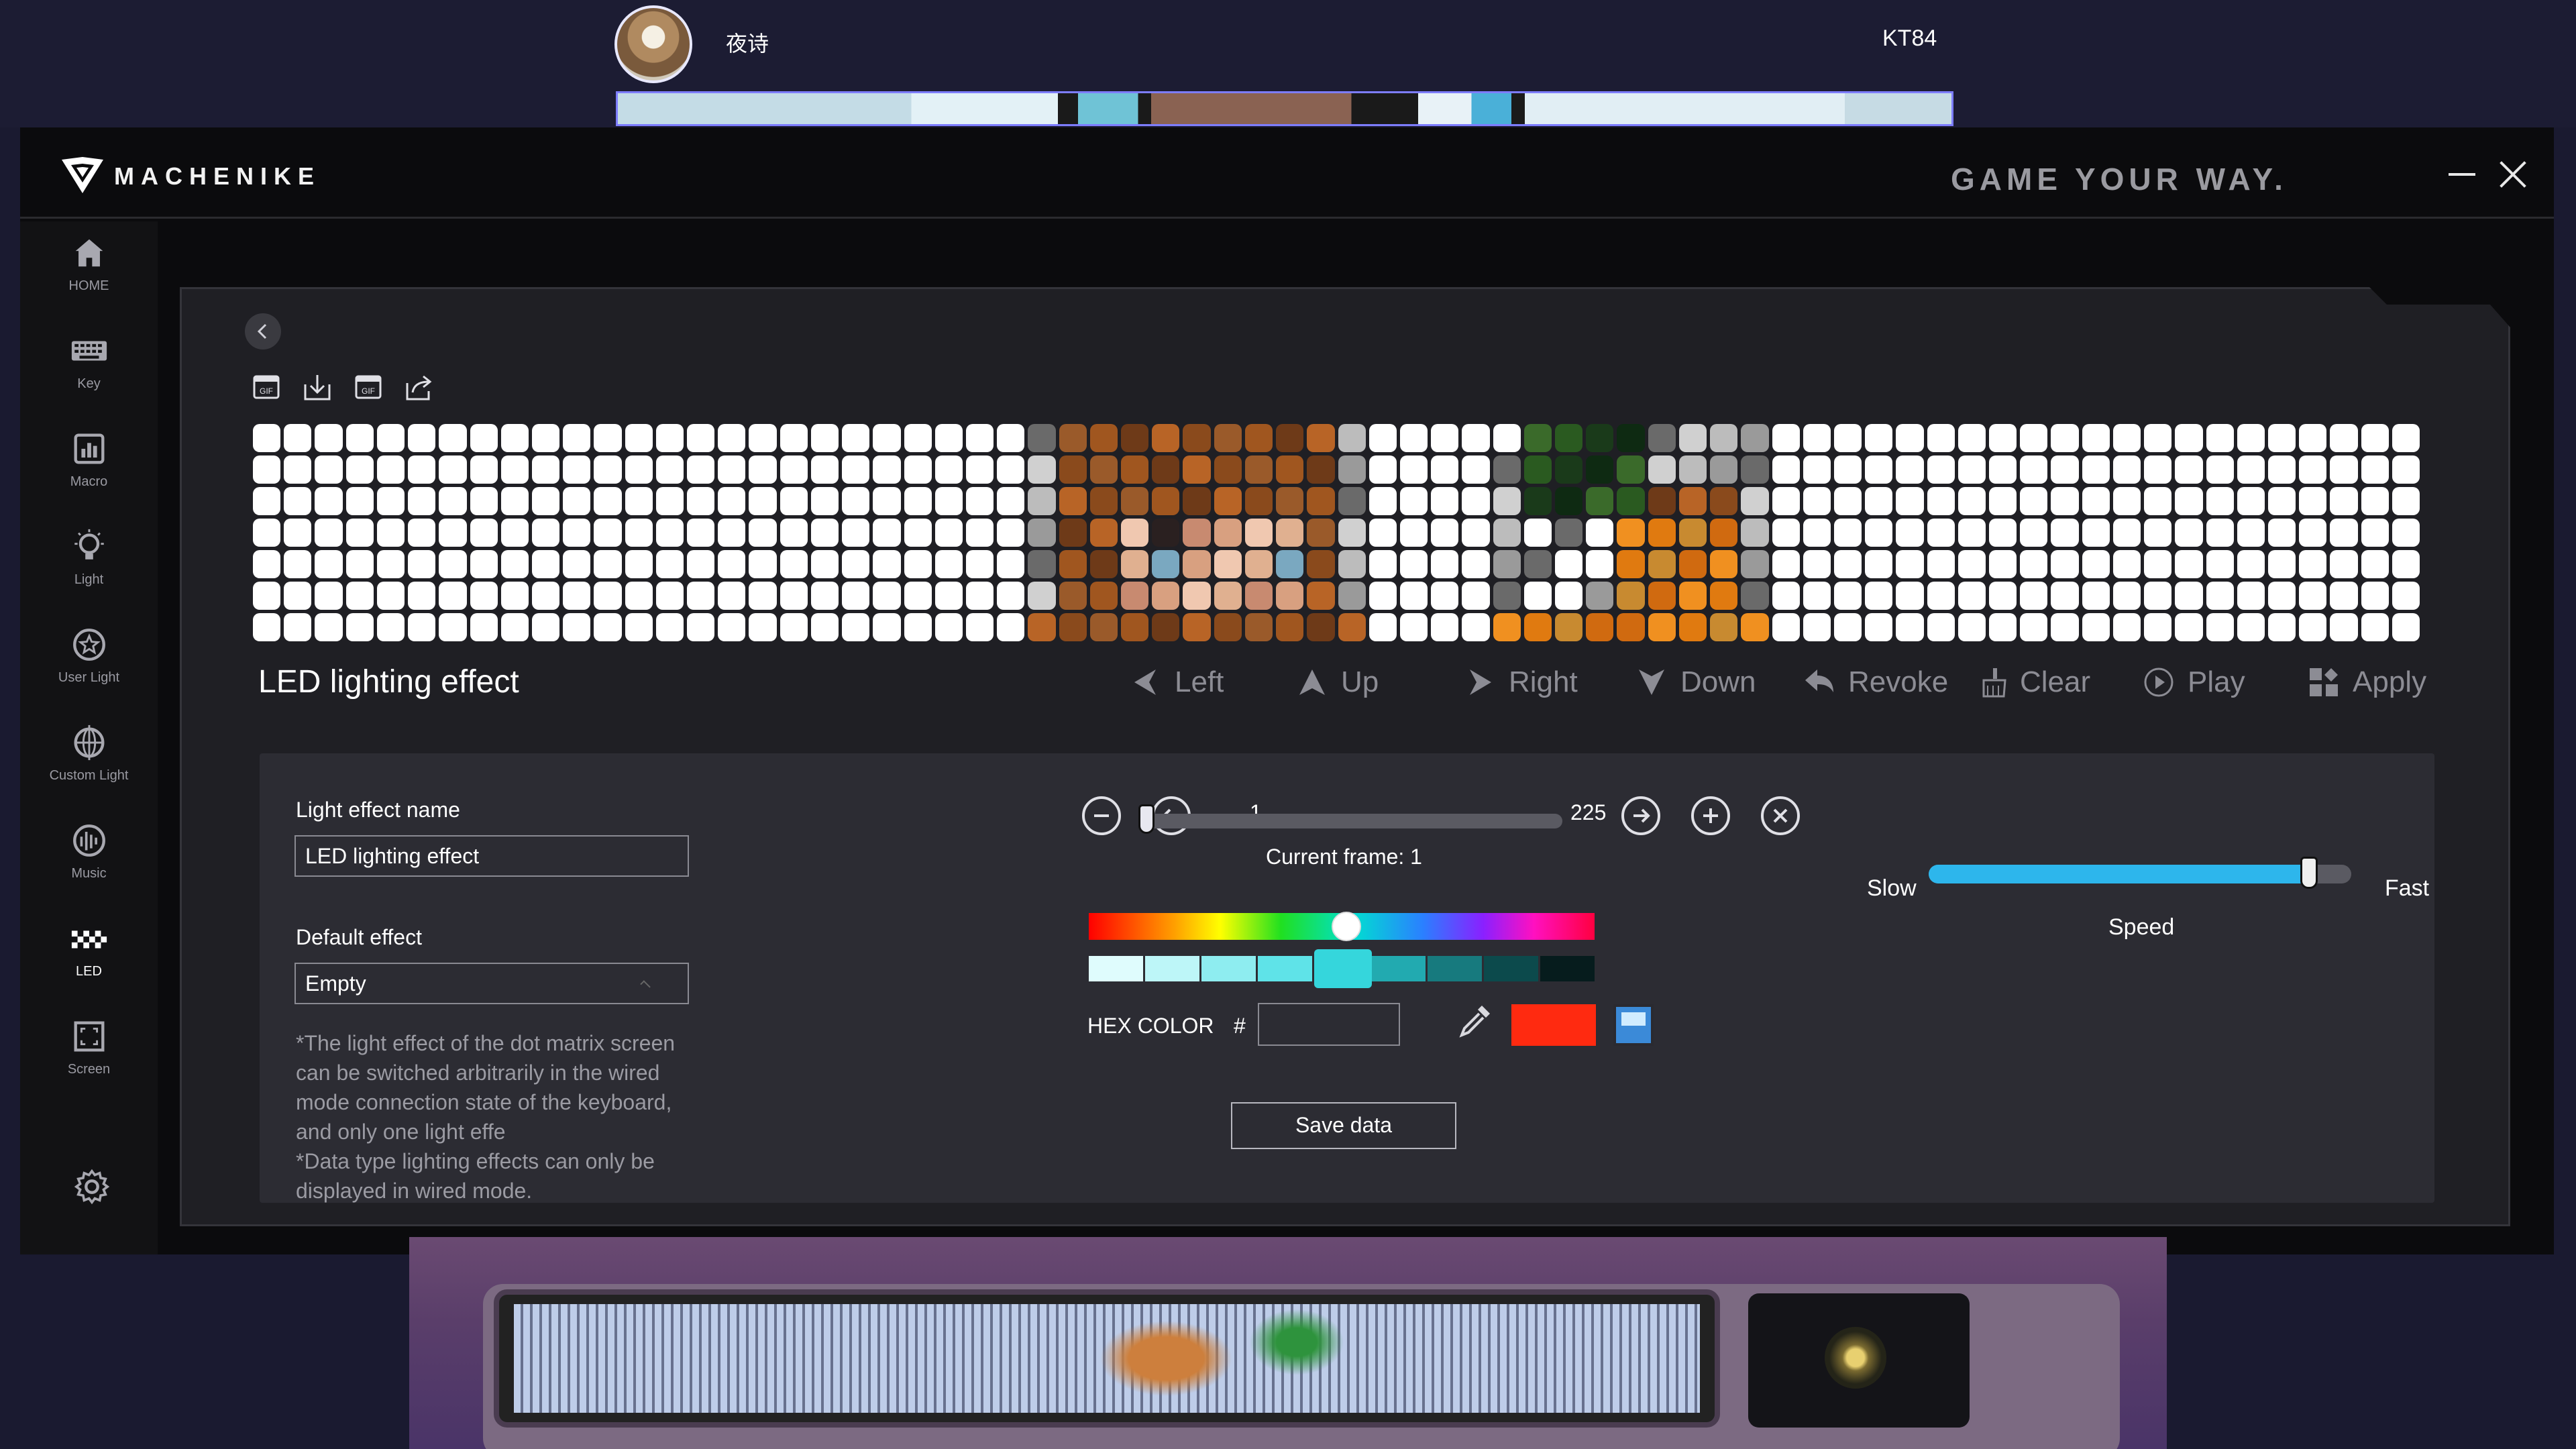 The height and width of the screenshot is (1449, 2576). What do you see at coordinates (1101, 815) in the screenshot?
I see `remove-frame-button` at bounding box center [1101, 815].